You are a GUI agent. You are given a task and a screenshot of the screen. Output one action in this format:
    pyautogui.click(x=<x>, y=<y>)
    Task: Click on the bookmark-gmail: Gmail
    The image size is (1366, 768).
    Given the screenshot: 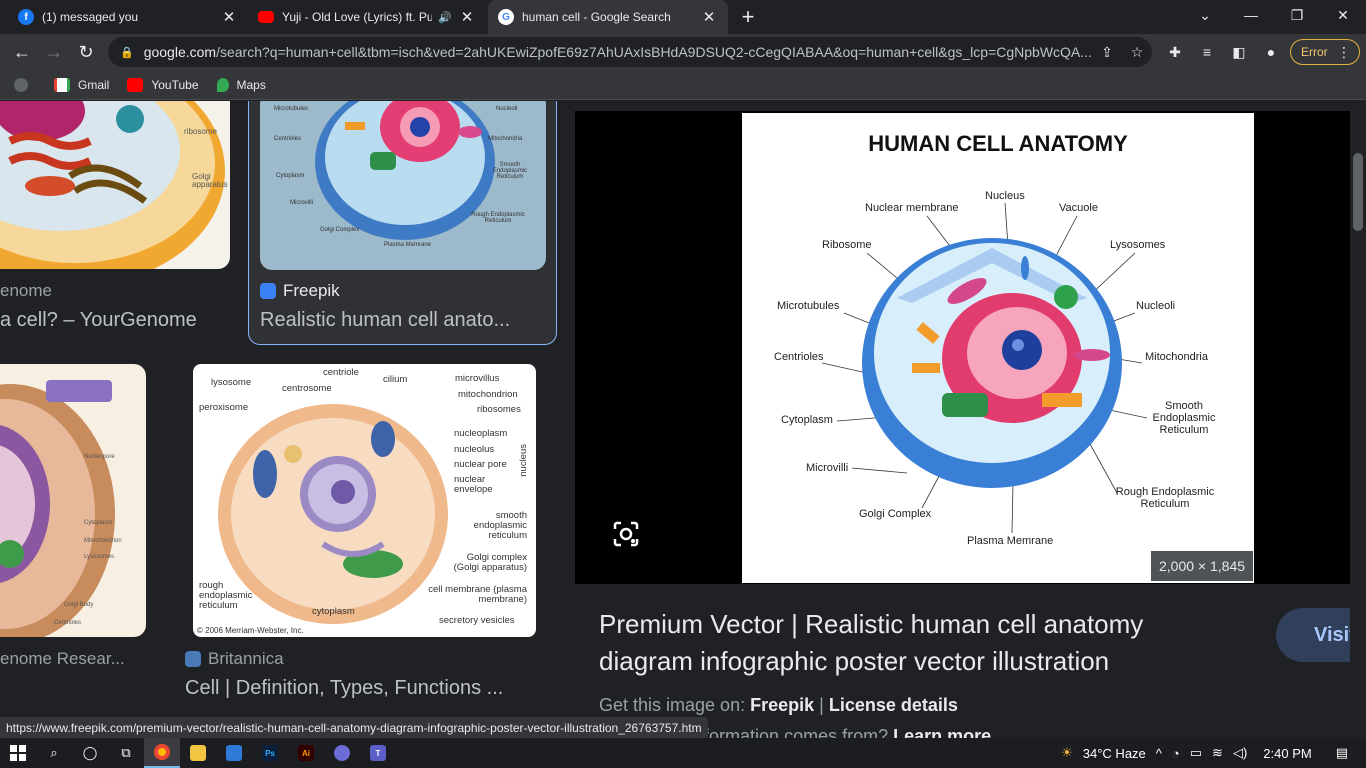 What is the action you would take?
    pyautogui.click(x=82, y=84)
    